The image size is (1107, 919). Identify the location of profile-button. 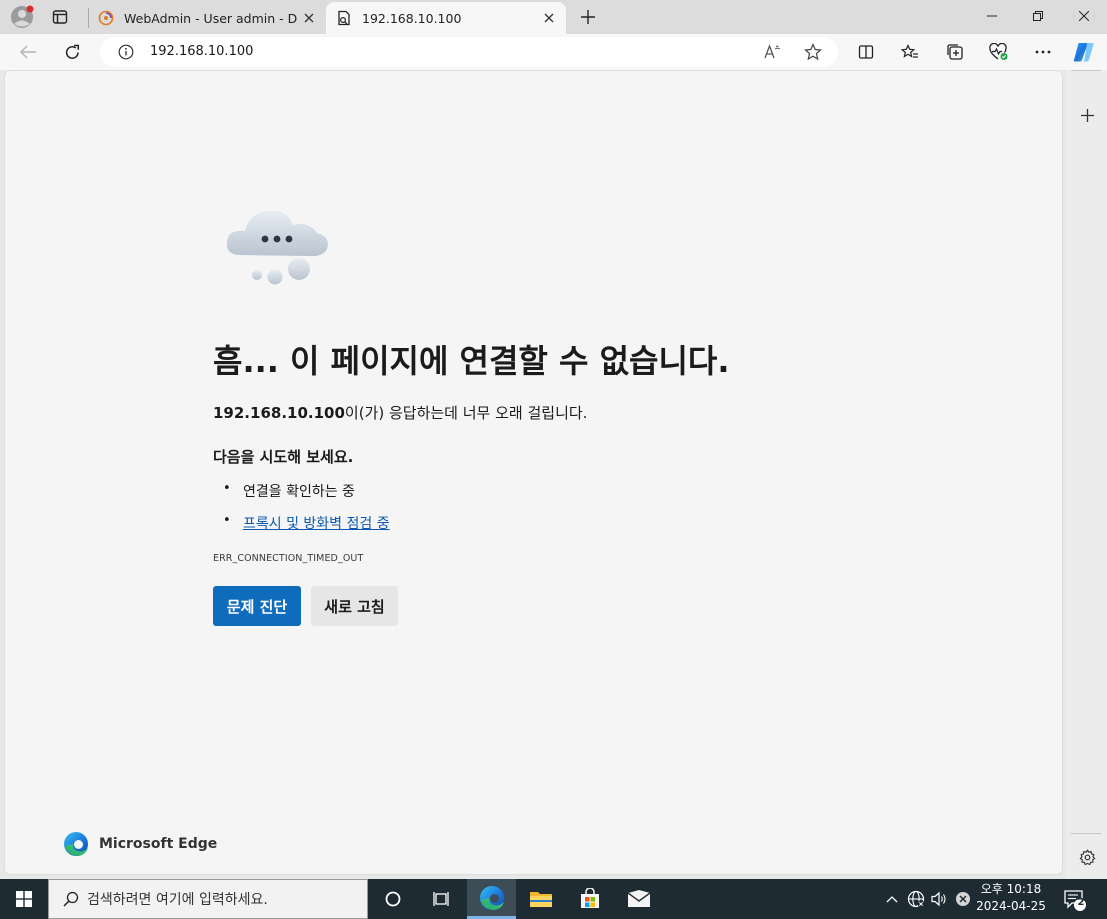
(22, 17).